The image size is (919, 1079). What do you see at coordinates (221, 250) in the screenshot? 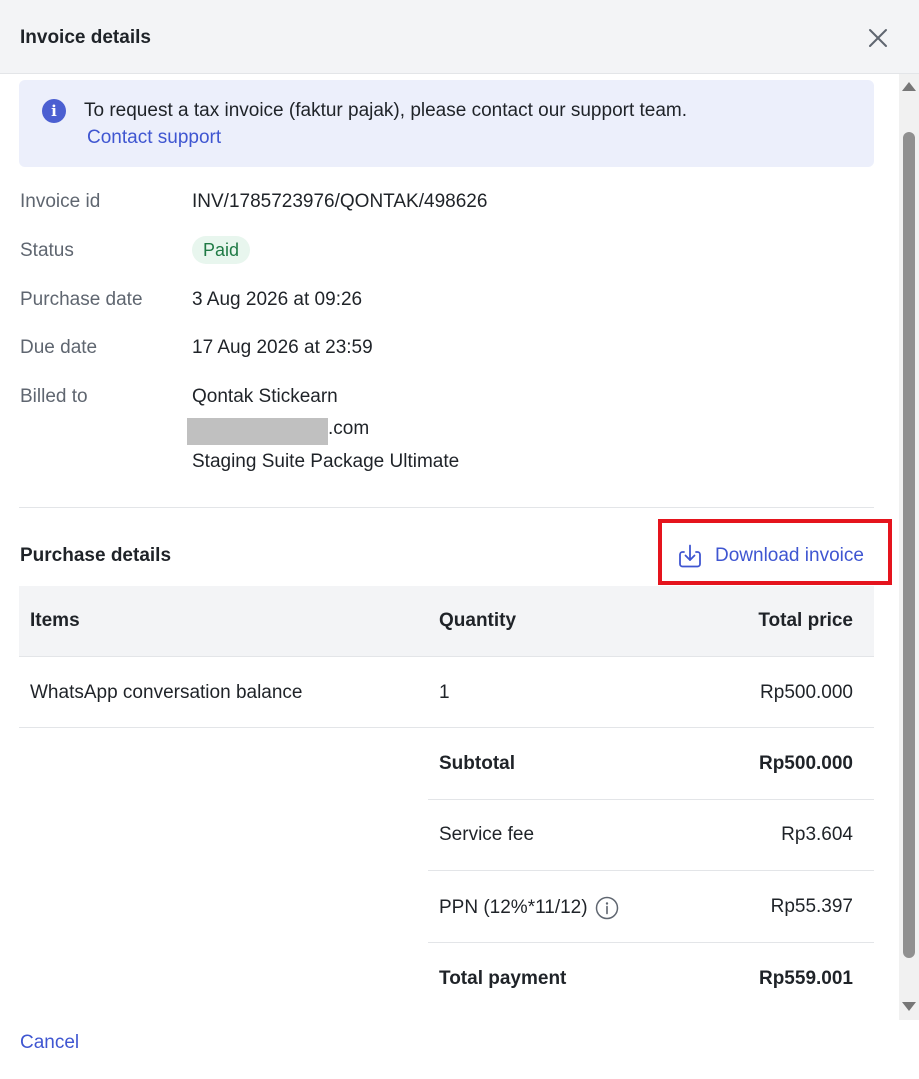
I see `status-badge: Paid` at bounding box center [221, 250].